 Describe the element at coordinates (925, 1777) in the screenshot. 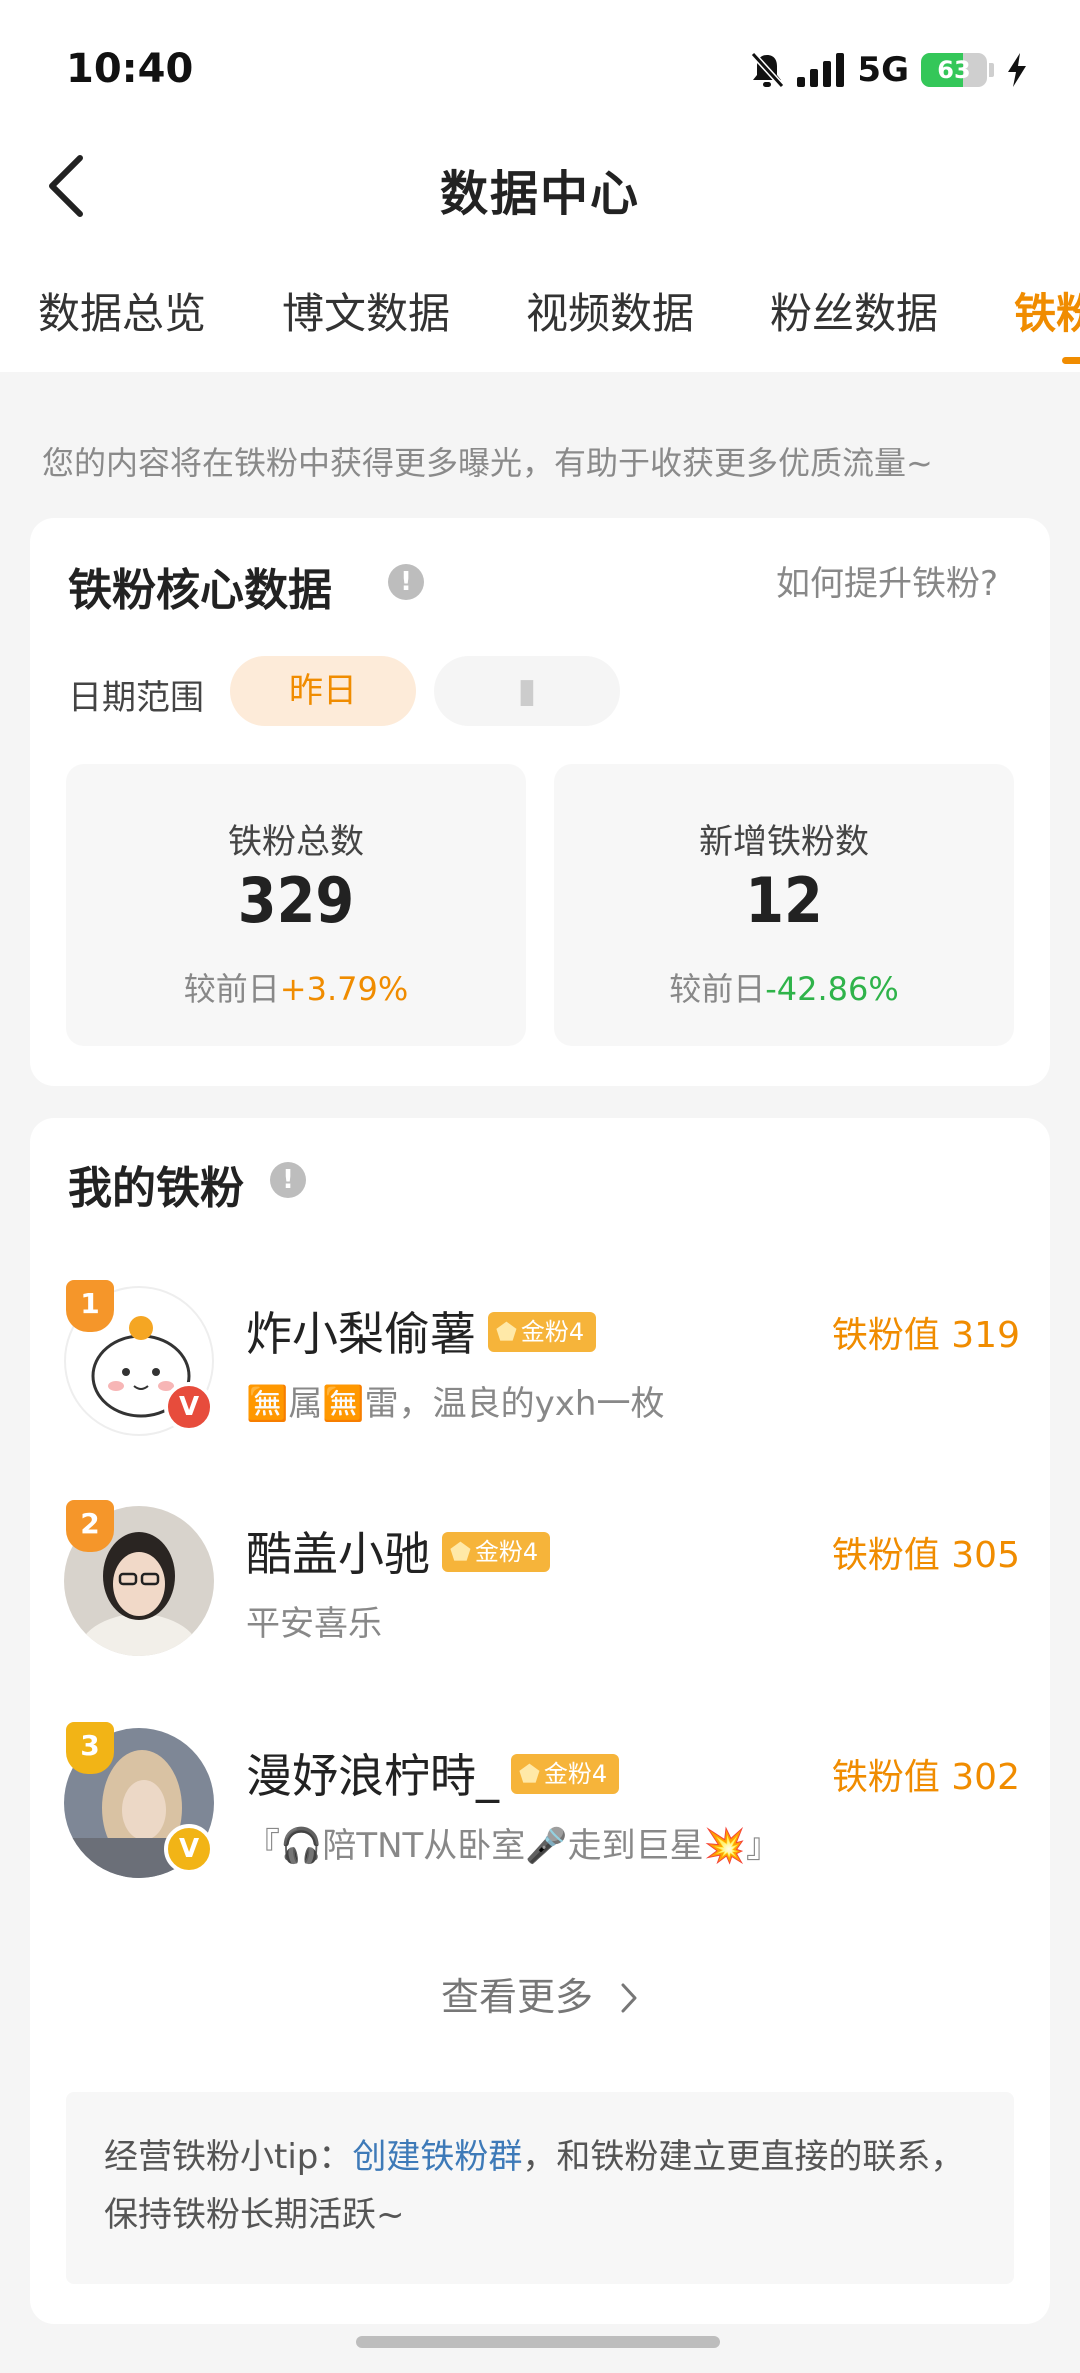

I see `fan-score: 铁粉值 302` at that location.